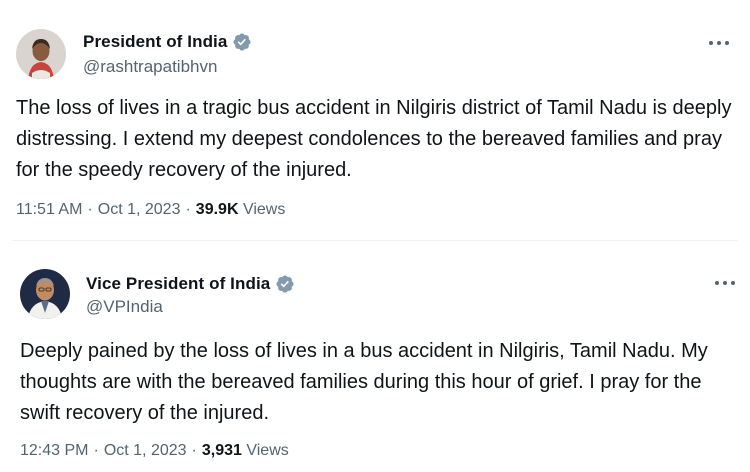 The image size is (750, 472). I want to click on tweet-meta: 11:51 AM · Oct 1, 2023 · 39.9K Views, so click(150, 210).